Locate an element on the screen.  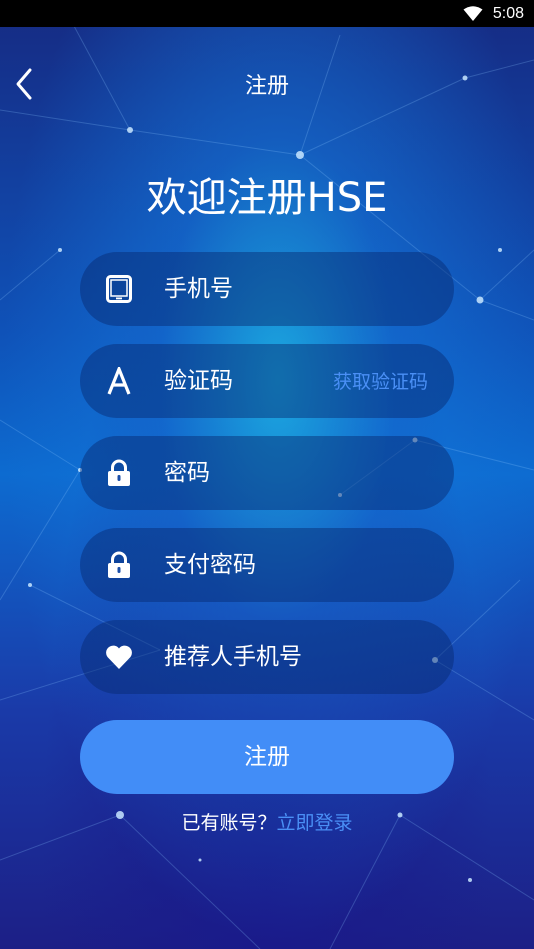
letter-a-icon is located at coordinates (119, 381).